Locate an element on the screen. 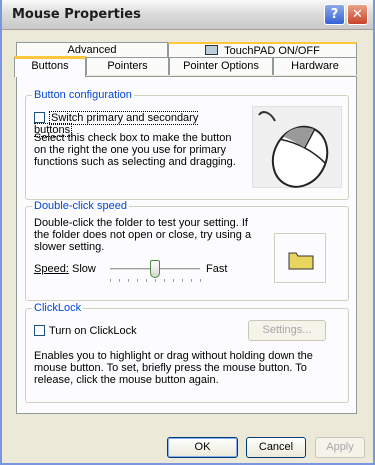 Image resolution: width=375 pixels, height=465 pixels. touchpad-icon is located at coordinates (212, 50).